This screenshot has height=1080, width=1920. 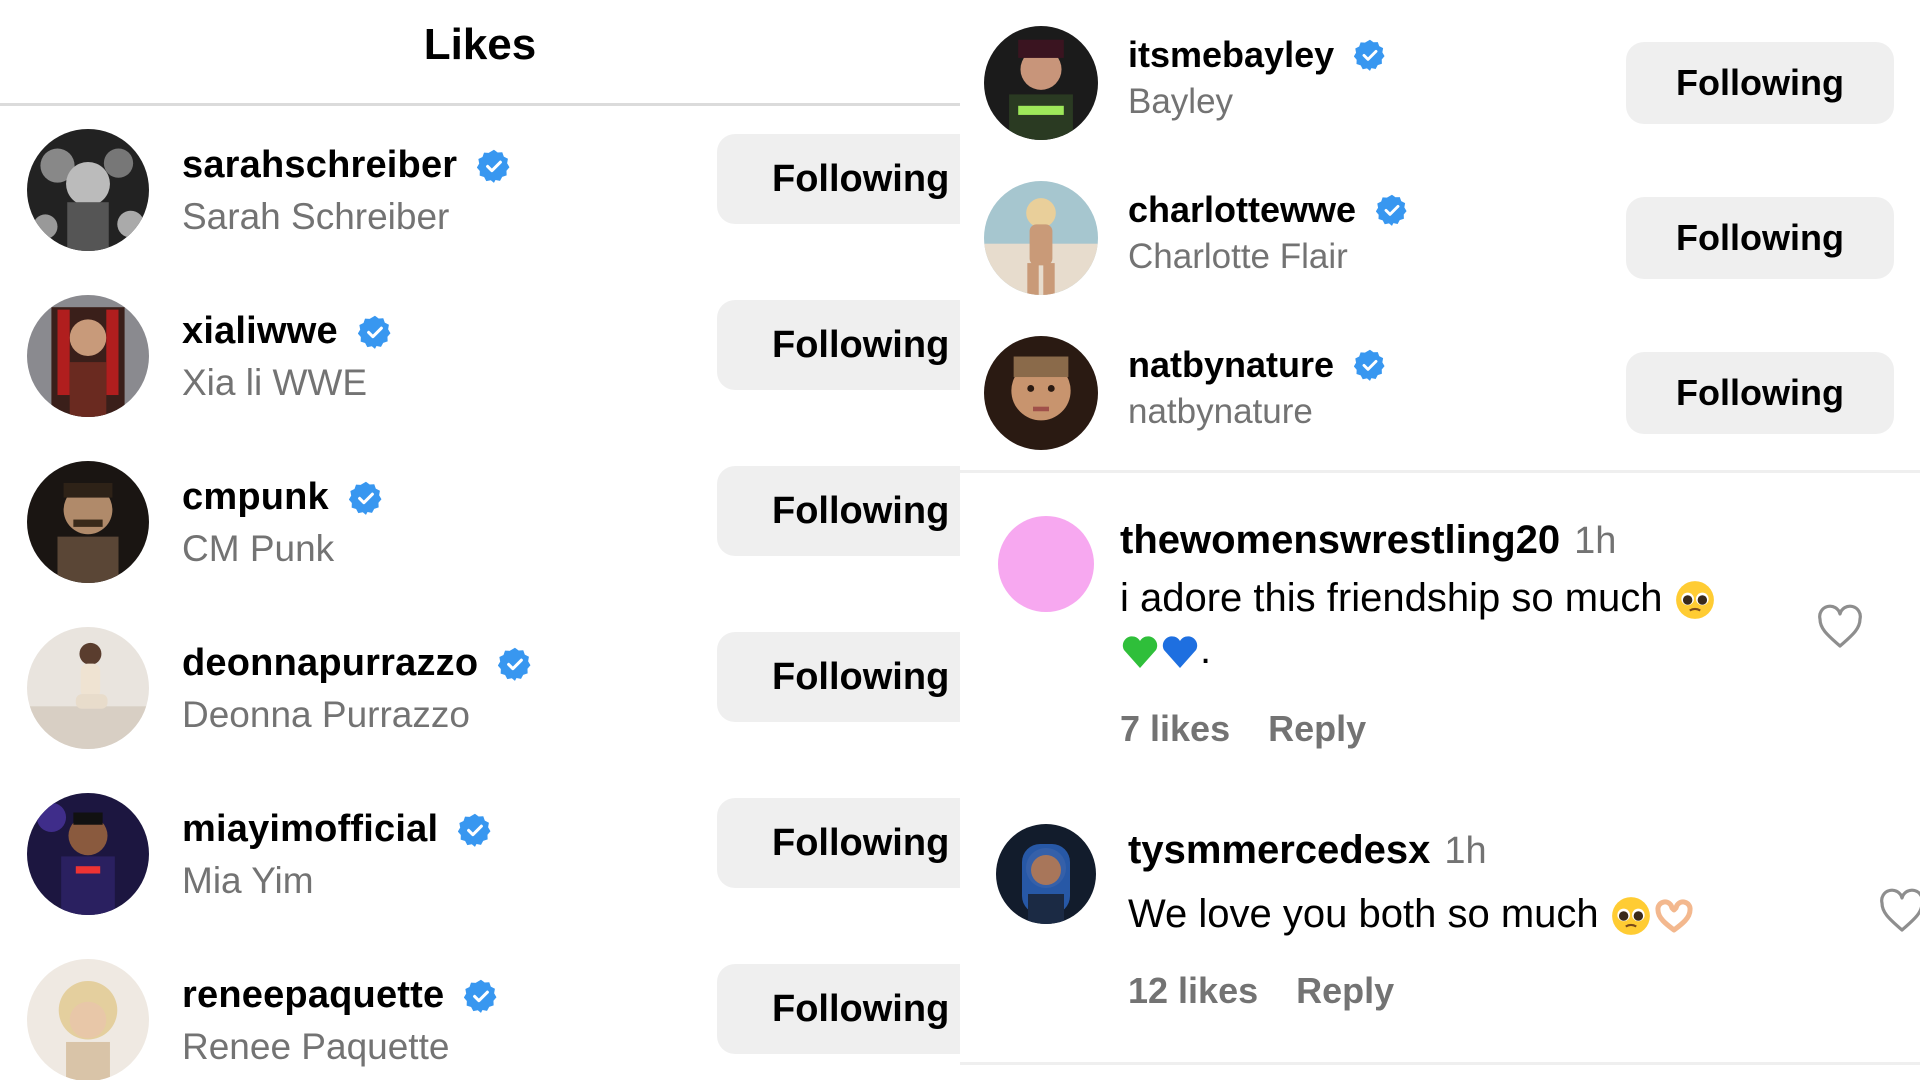 What do you see at coordinates (480, 689) in the screenshot?
I see `like-list-item: deonnapurrazzo Deonna Purrazzo Following` at bounding box center [480, 689].